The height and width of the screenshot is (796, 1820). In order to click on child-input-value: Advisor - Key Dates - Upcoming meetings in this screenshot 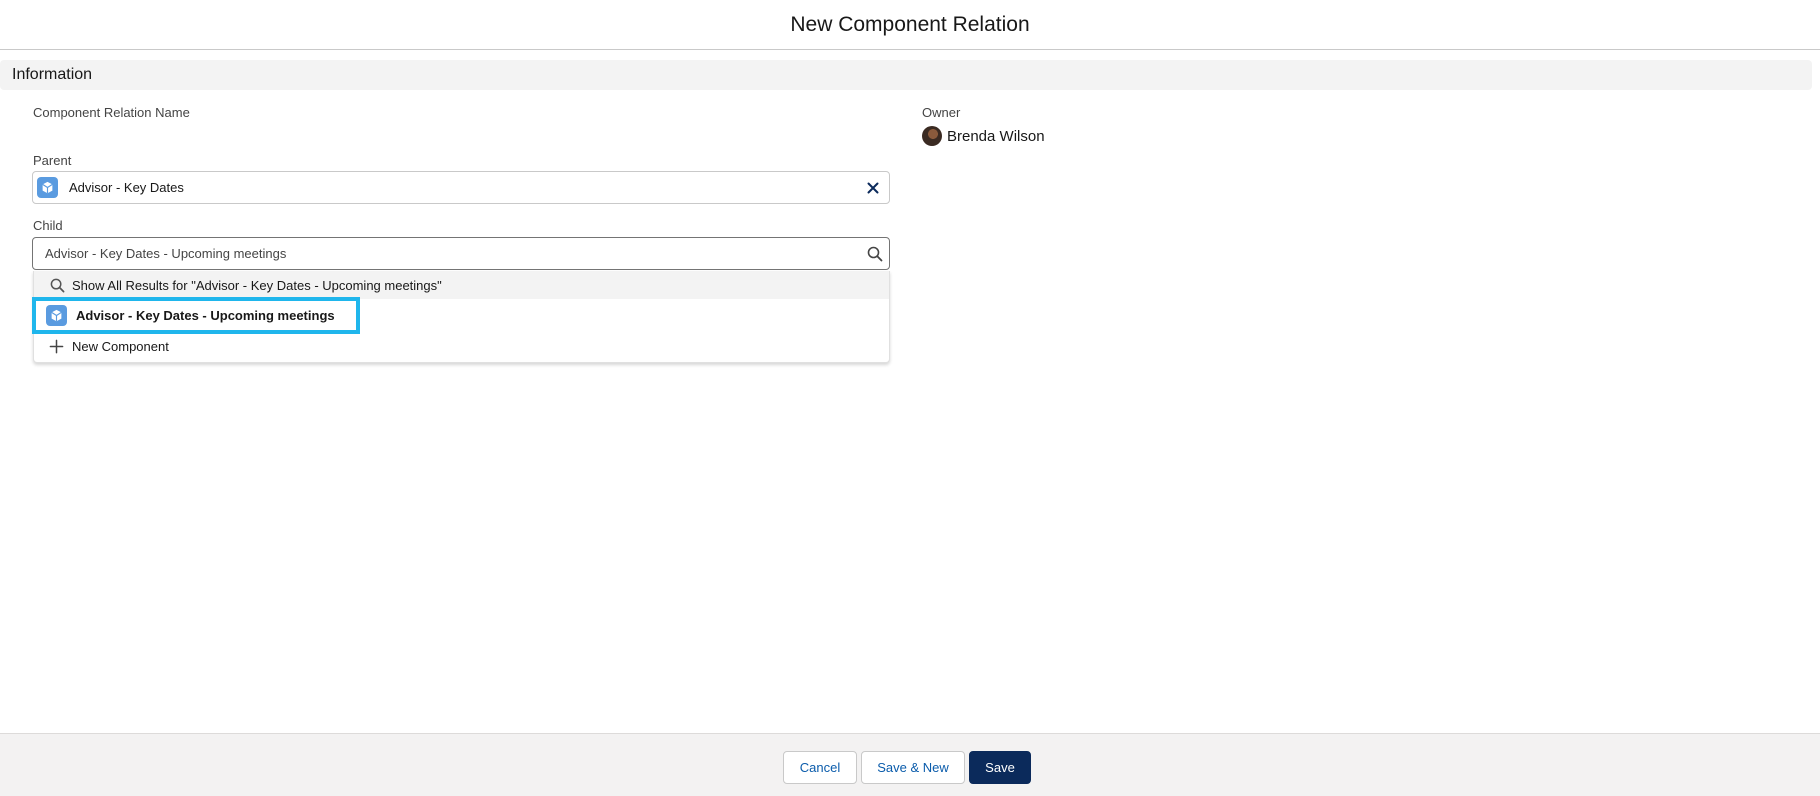, I will do `click(166, 253)`.